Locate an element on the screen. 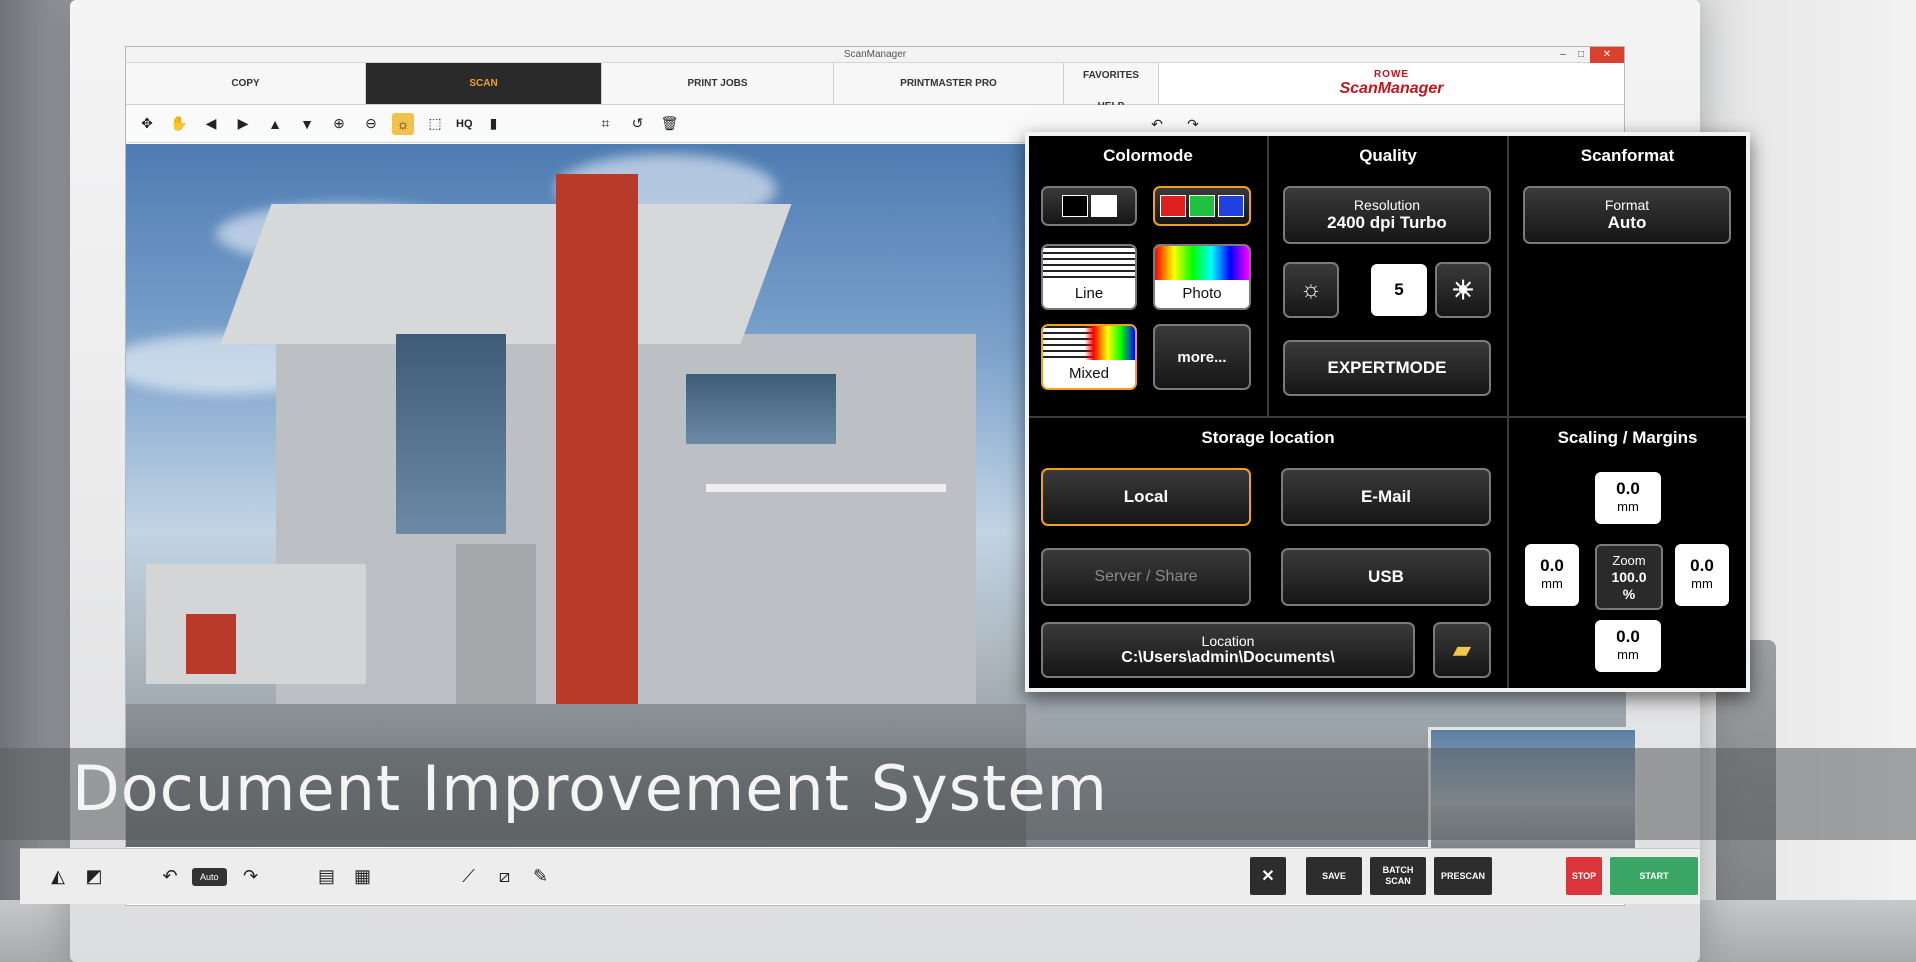 The width and height of the screenshot is (1916, 962). window-controls: – □ ✕ is located at coordinates (1589, 55).